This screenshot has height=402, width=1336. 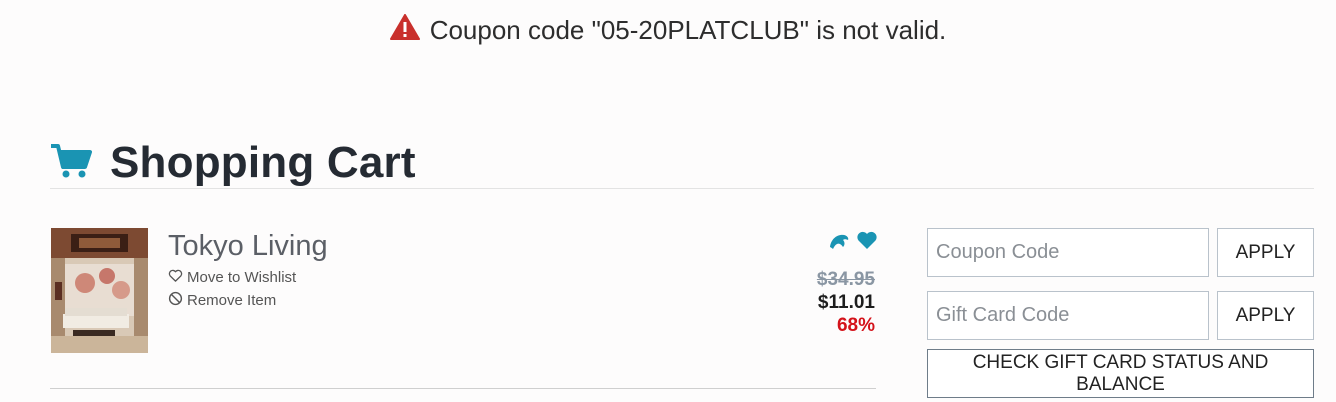 I want to click on remove-item-link: Remove Item, so click(x=222, y=300).